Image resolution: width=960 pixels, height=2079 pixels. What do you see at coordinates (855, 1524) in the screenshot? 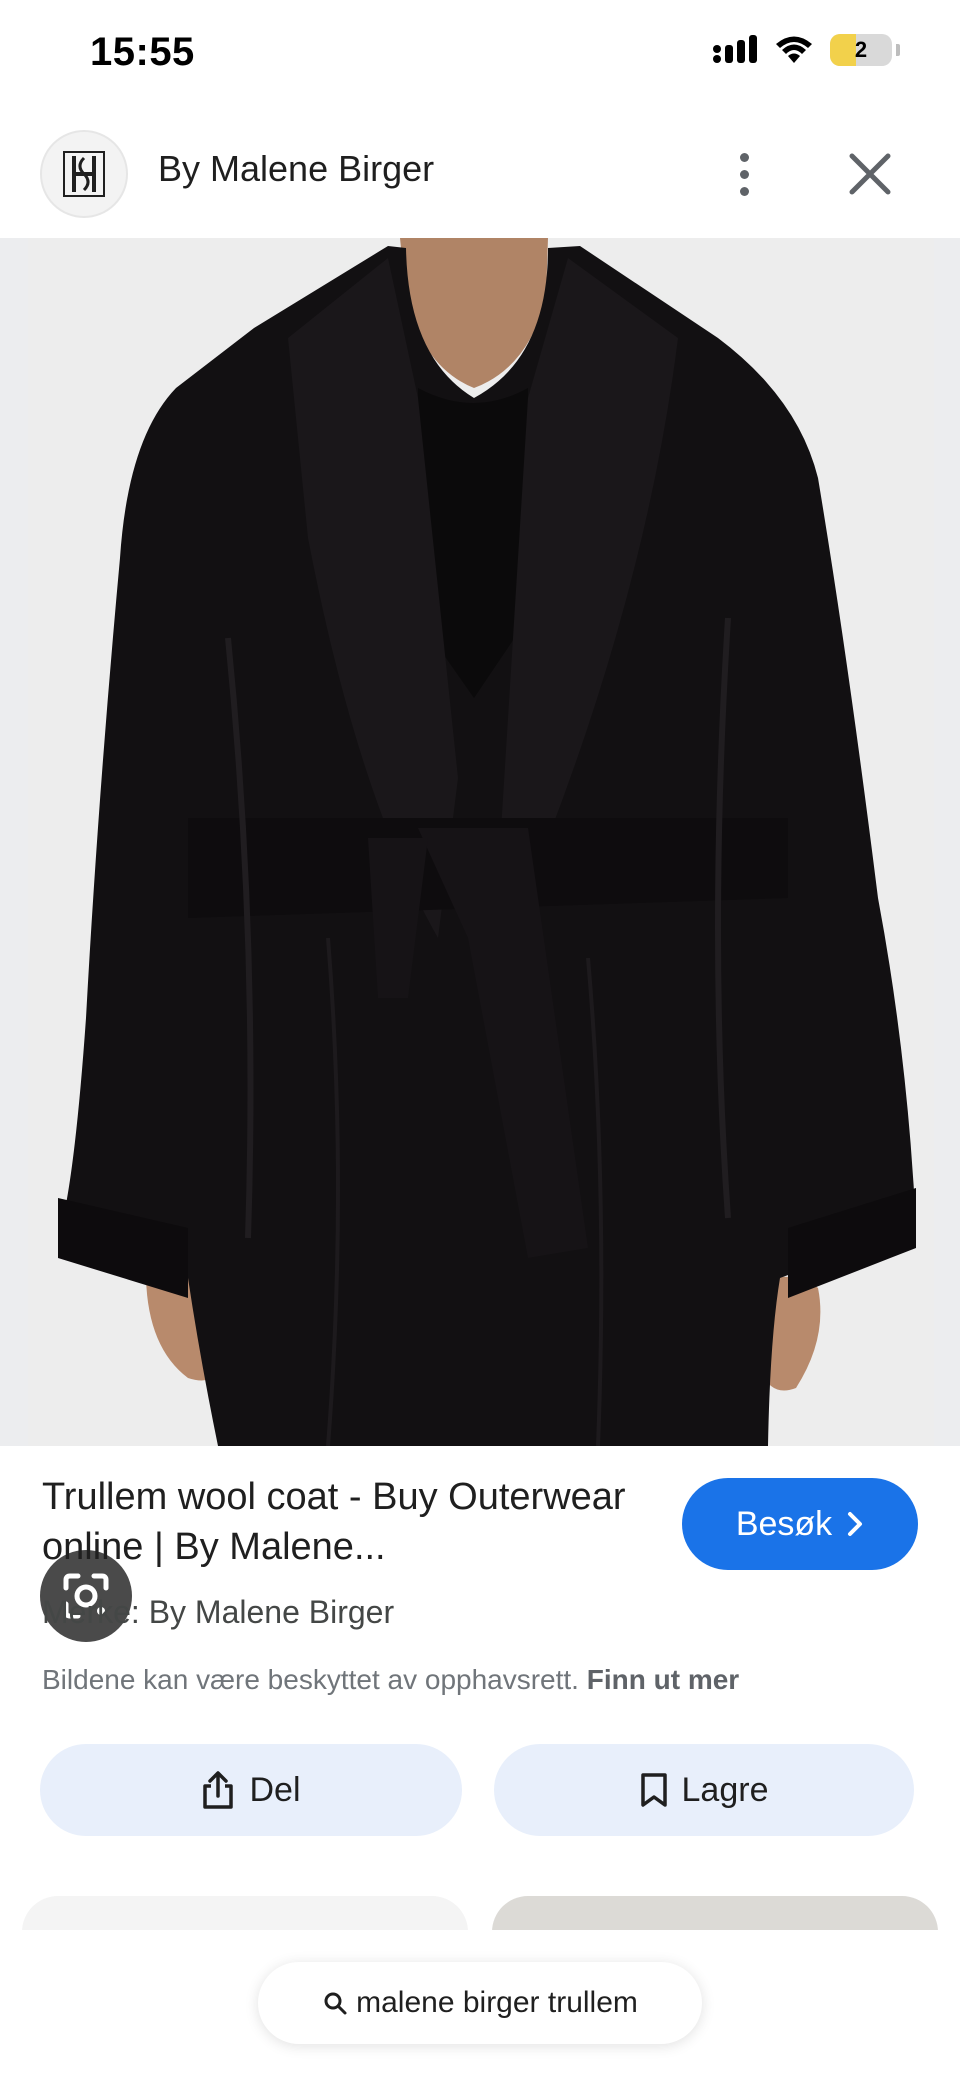
I see `chevron-right-icon` at bounding box center [855, 1524].